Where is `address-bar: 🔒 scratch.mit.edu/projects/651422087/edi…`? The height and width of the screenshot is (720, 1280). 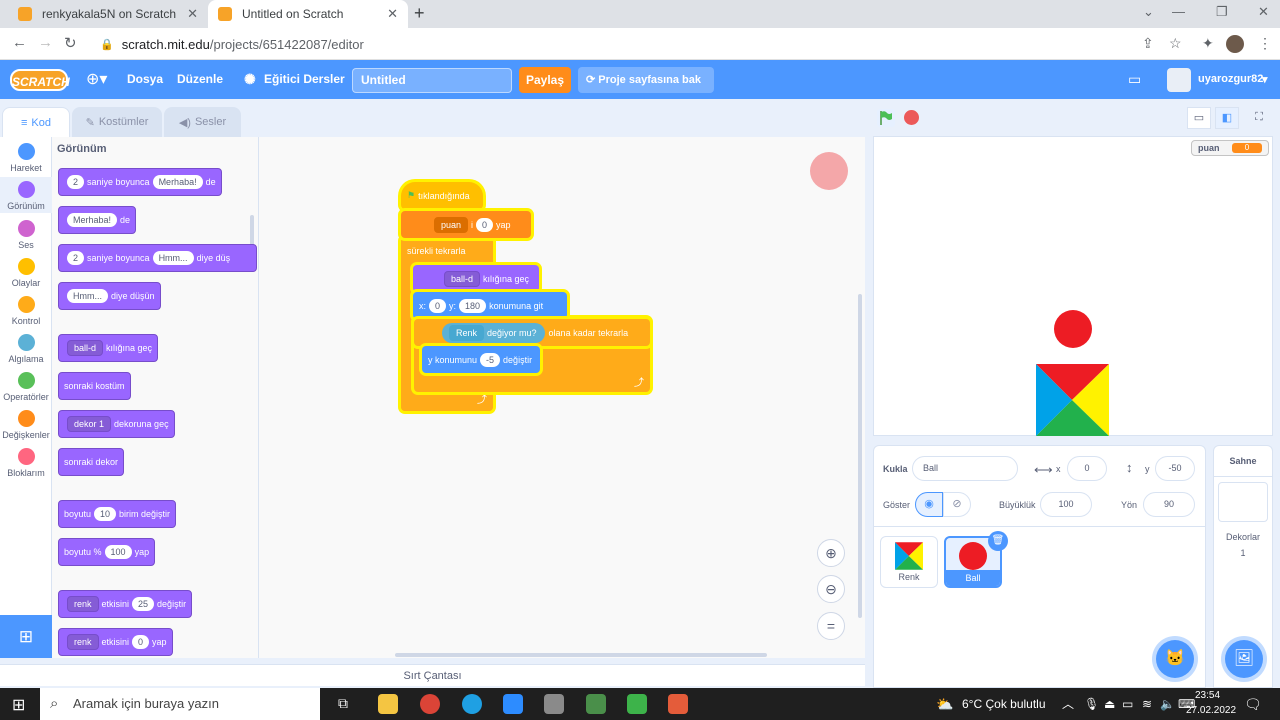 address-bar: 🔒 scratch.mit.edu/projects/651422087/edi… is located at coordinates (610, 44).